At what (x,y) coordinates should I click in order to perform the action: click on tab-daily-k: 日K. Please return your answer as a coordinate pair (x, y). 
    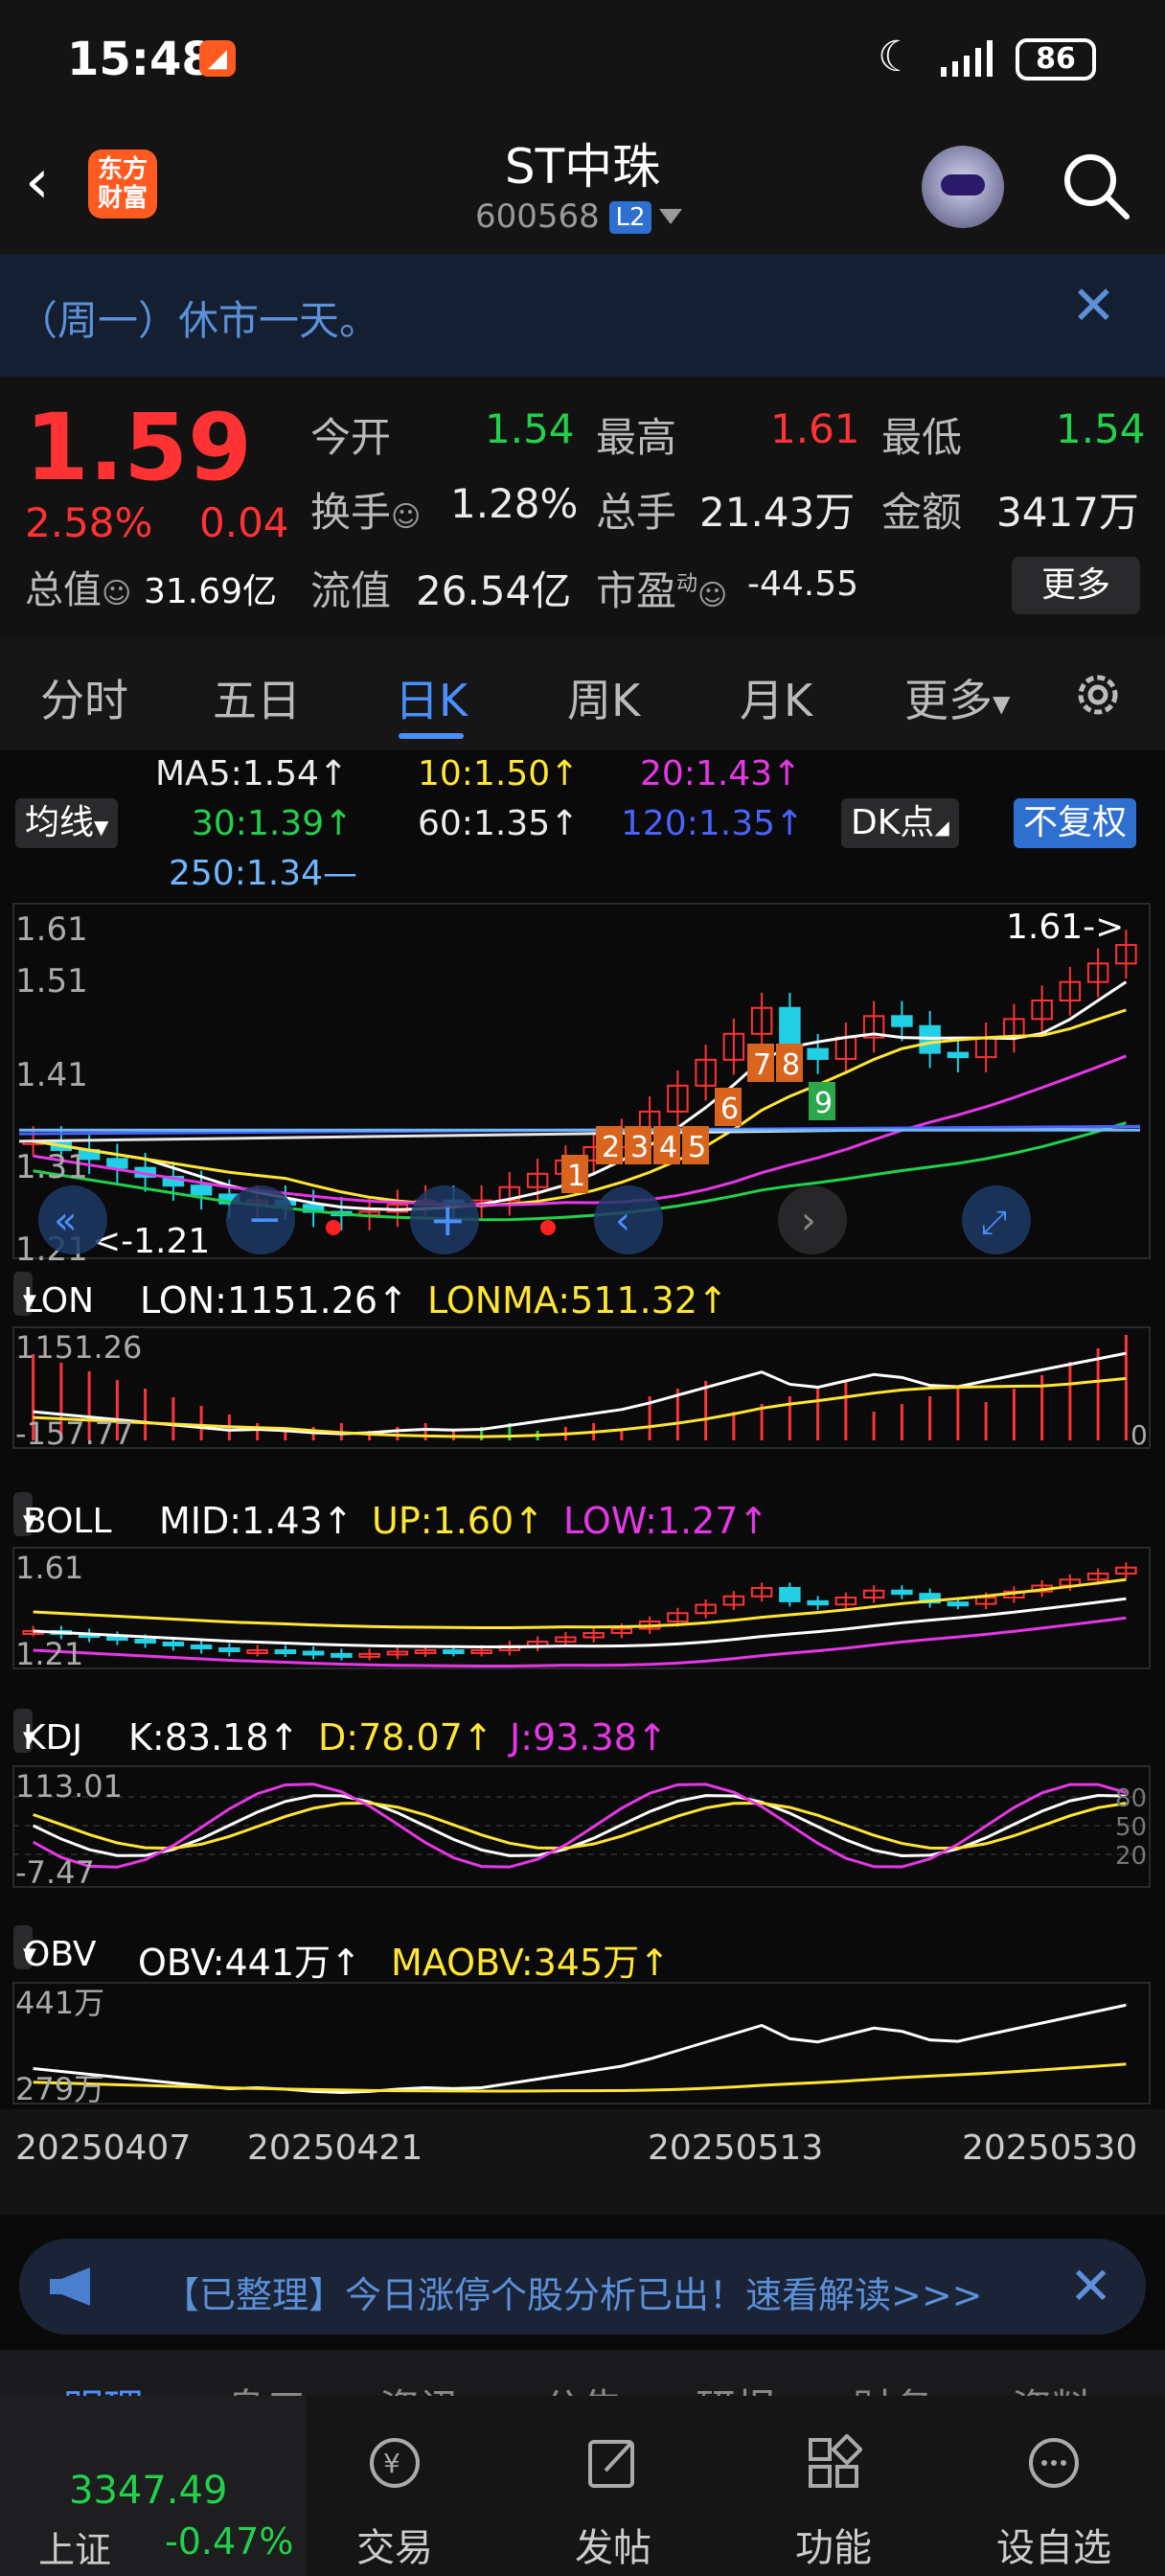
    Looking at the image, I should click on (432, 702).